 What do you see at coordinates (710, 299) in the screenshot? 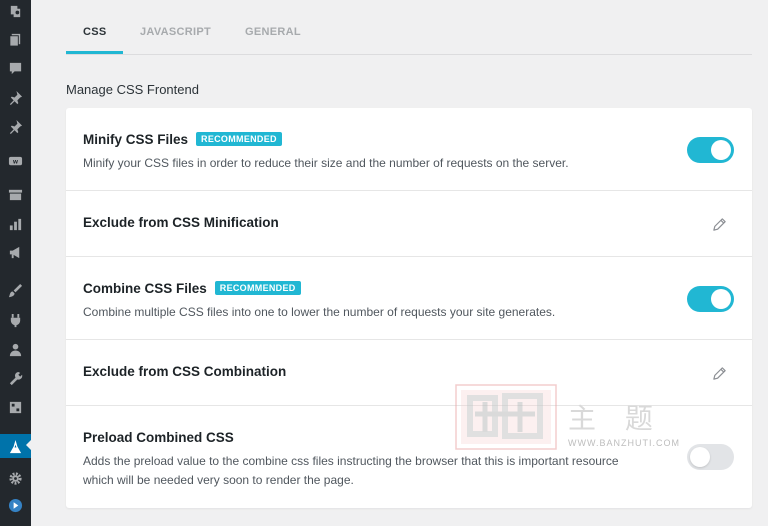
I see `combine-css-toggle` at bounding box center [710, 299].